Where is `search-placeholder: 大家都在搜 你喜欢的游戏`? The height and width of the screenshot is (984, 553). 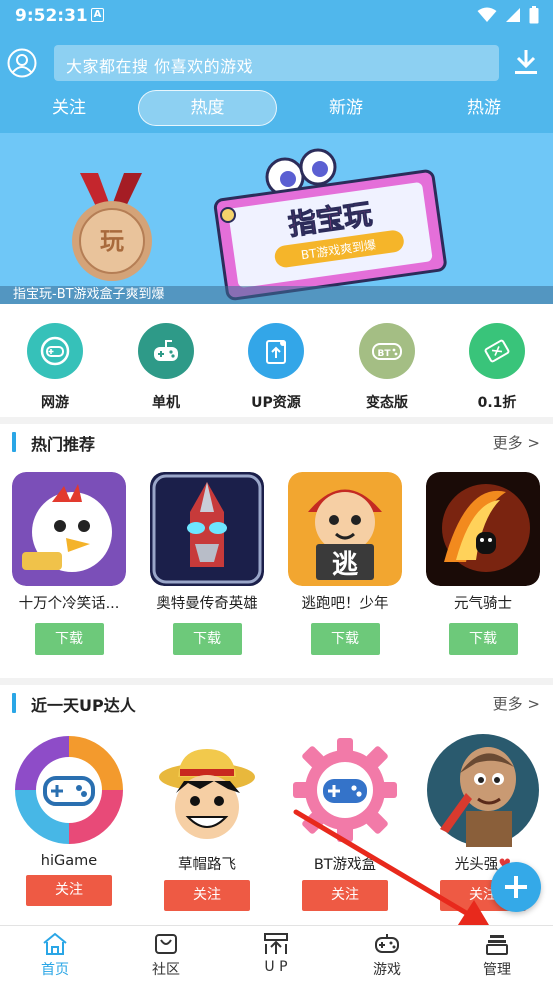 search-placeholder: 大家都在搜 你喜欢的游戏 is located at coordinates (160, 66).